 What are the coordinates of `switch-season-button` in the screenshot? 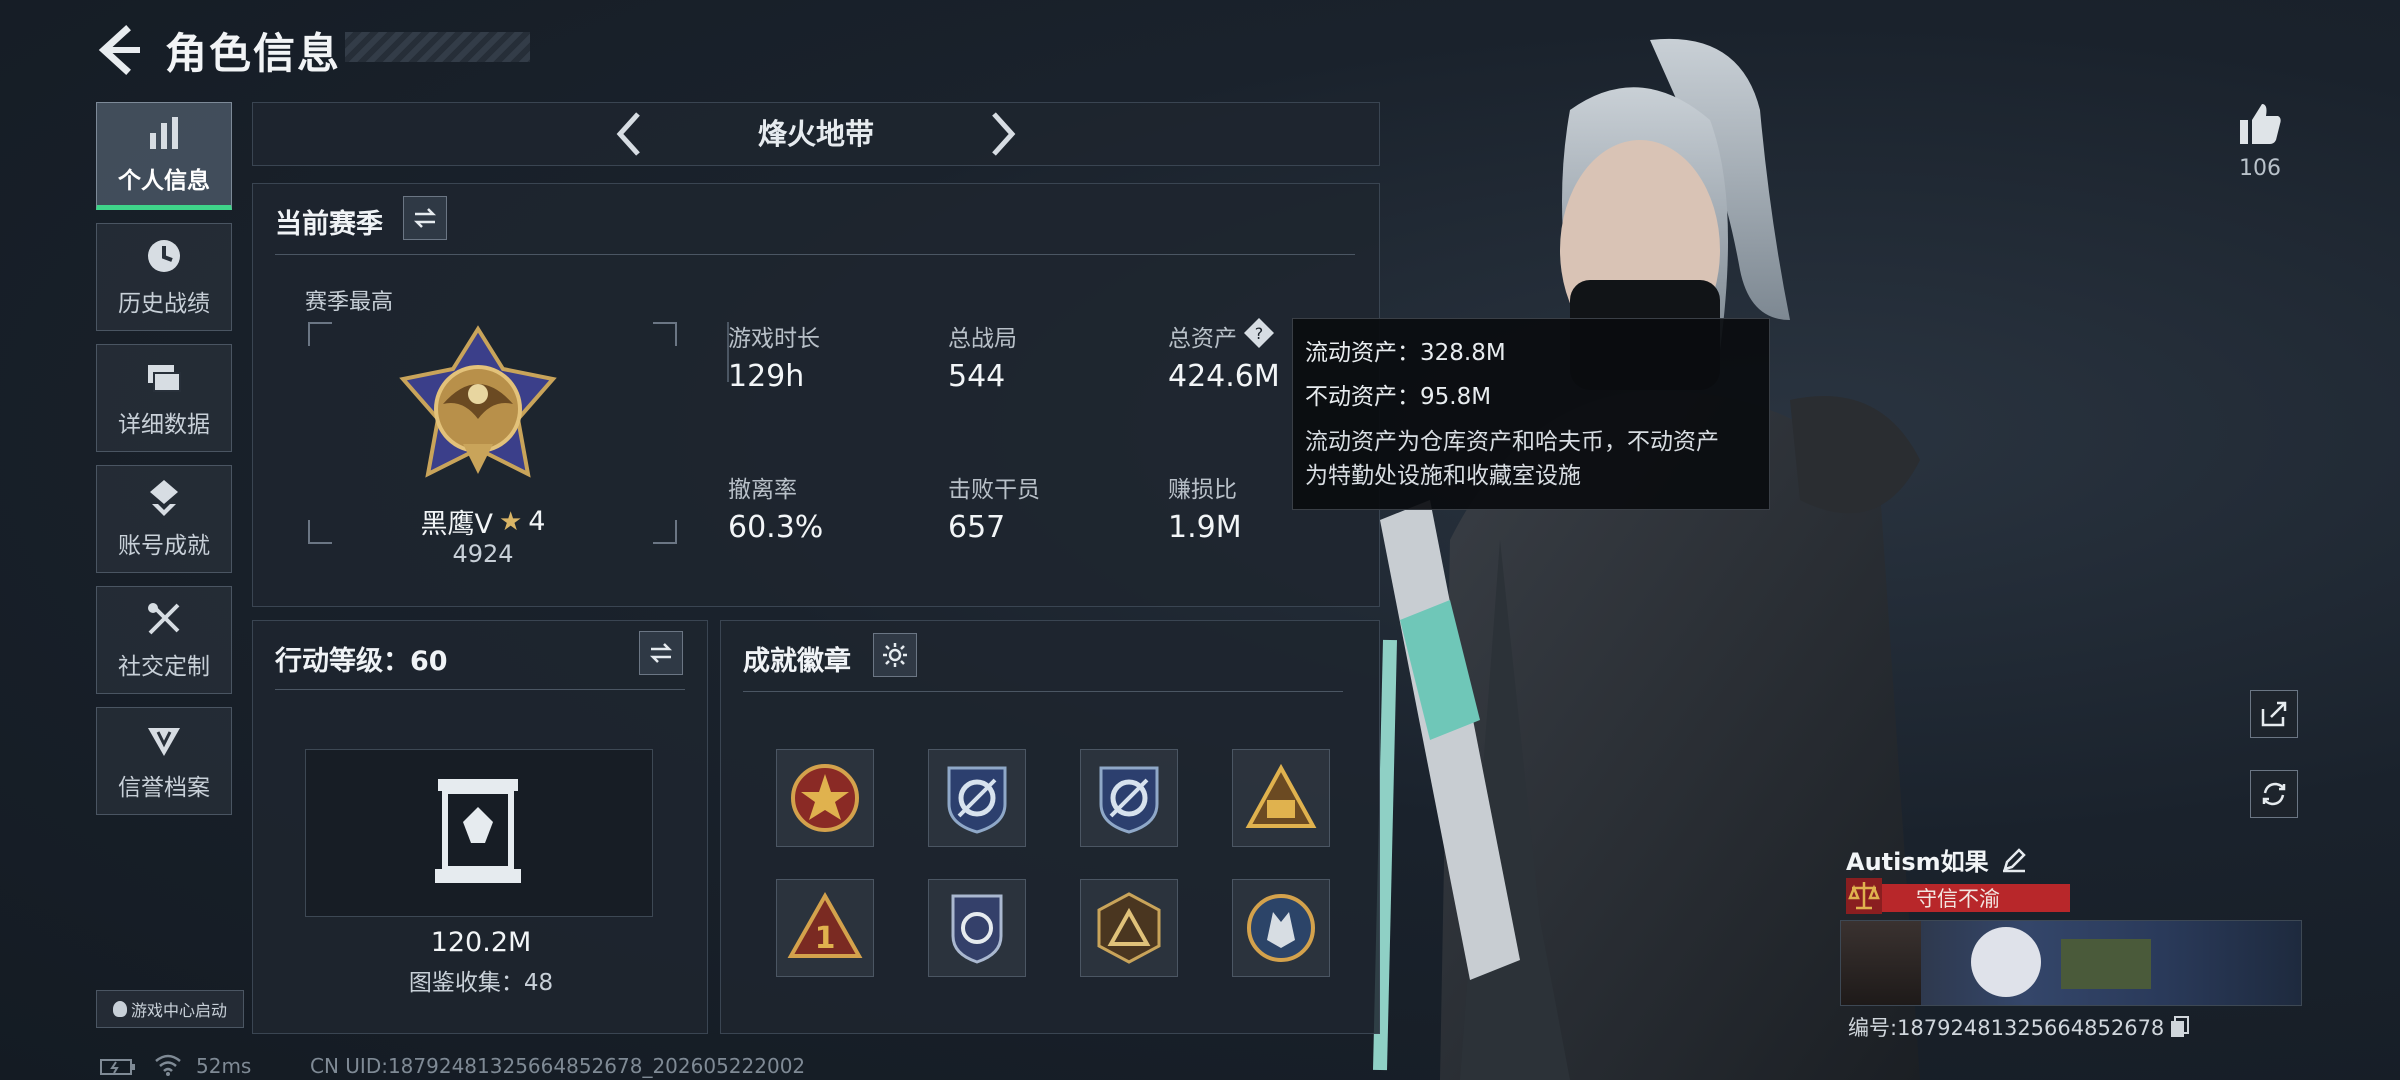 It's located at (425, 218).